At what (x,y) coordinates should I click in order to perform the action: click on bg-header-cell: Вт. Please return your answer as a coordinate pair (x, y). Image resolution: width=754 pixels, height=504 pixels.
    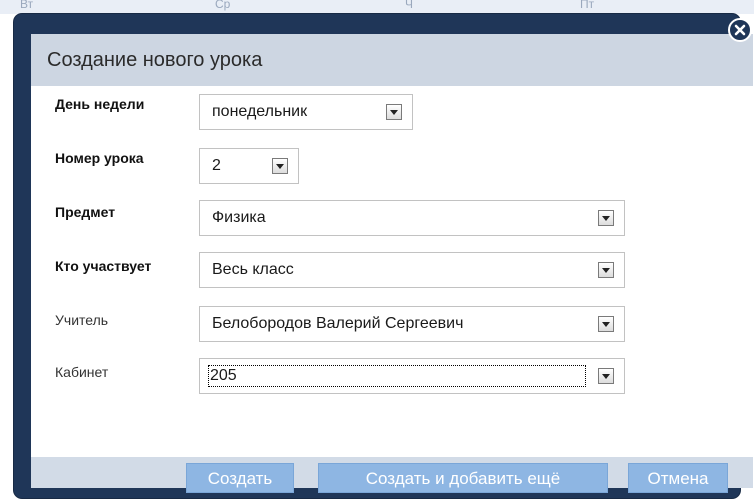
    Looking at the image, I should click on (27, 5).